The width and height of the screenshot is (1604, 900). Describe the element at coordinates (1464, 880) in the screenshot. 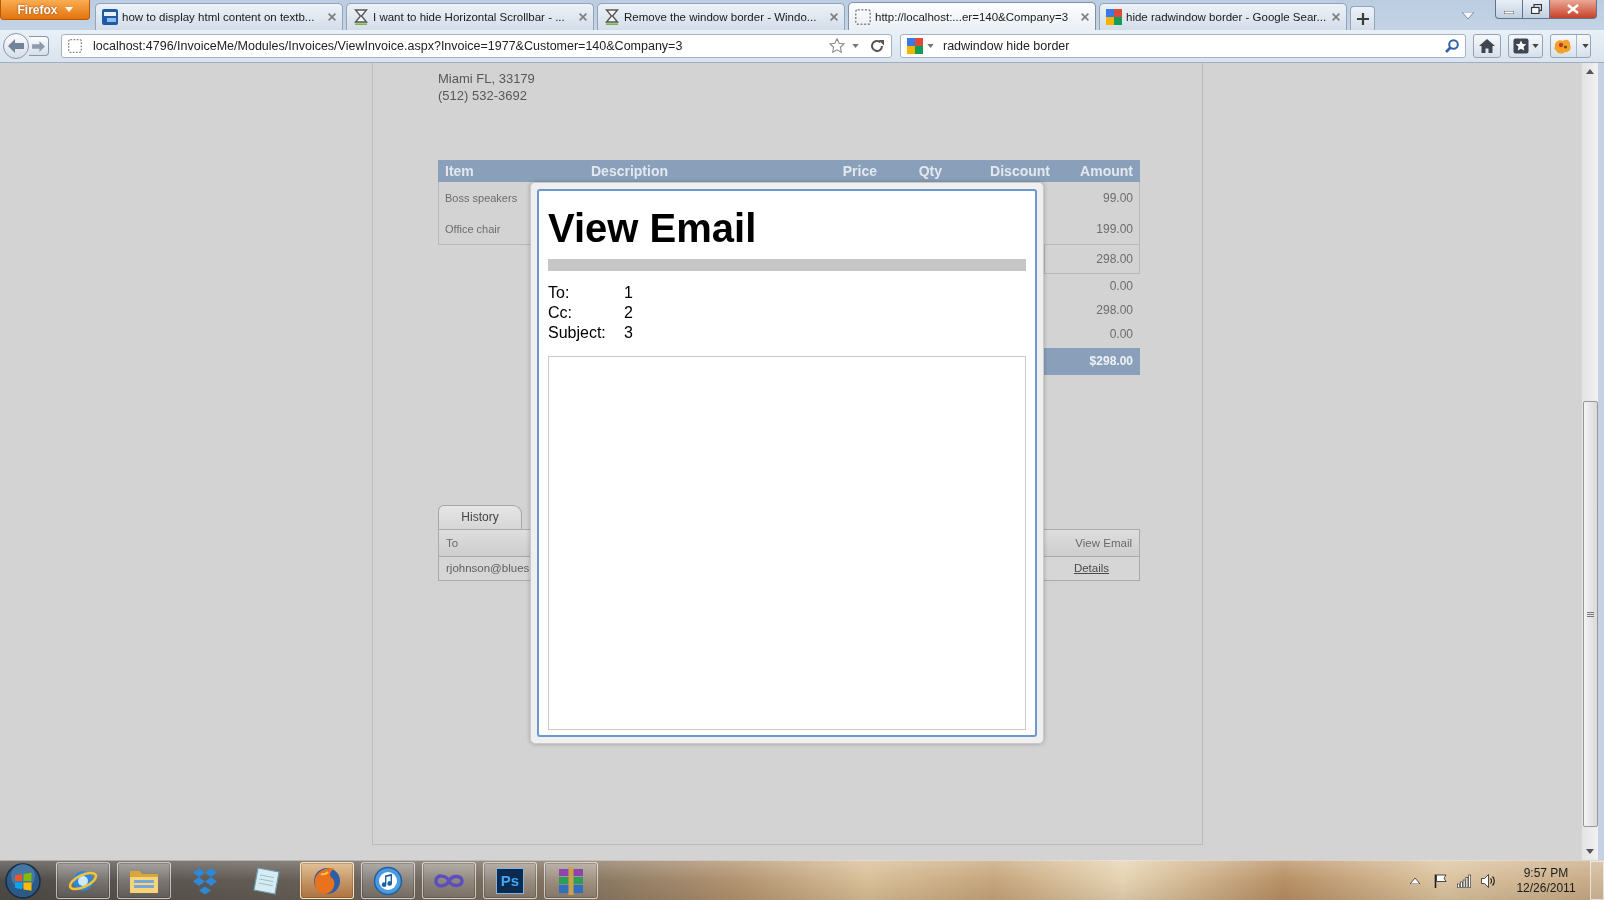

I see `signal-bars-icon` at that location.